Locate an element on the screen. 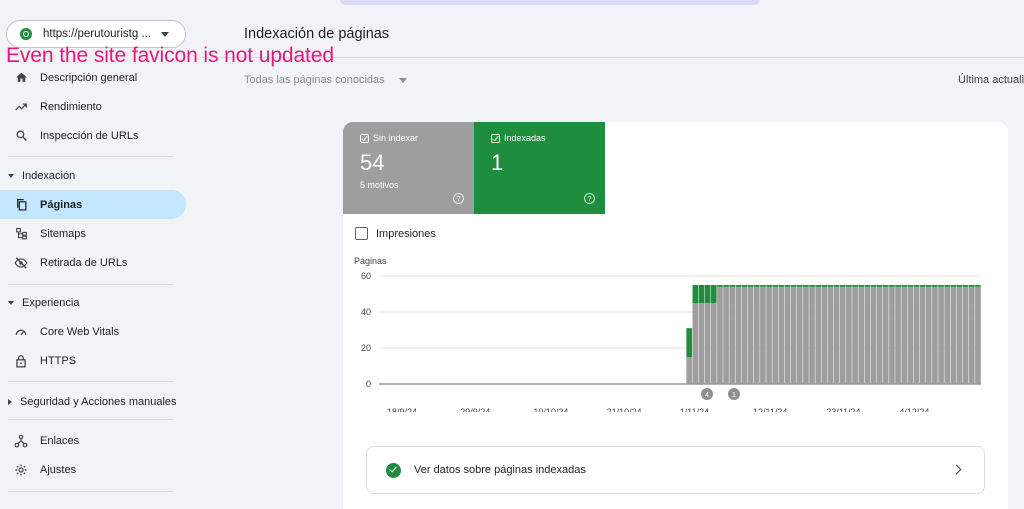 Image resolution: width=1024 pixels, height=509 pixels. unindexed-summary-tile: Sin indexar 54 5 motivos ? is located at coordinates (408, 168).